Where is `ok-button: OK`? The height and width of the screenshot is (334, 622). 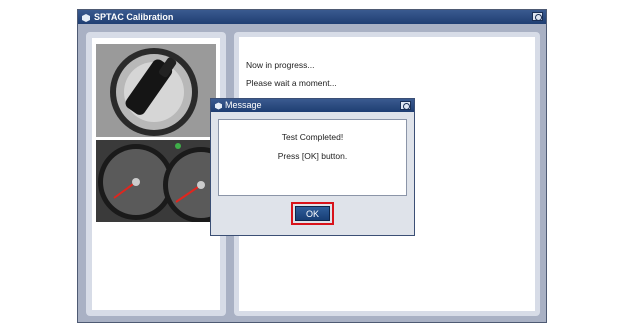 ok-button: OK is located at coordinates (312, 213).